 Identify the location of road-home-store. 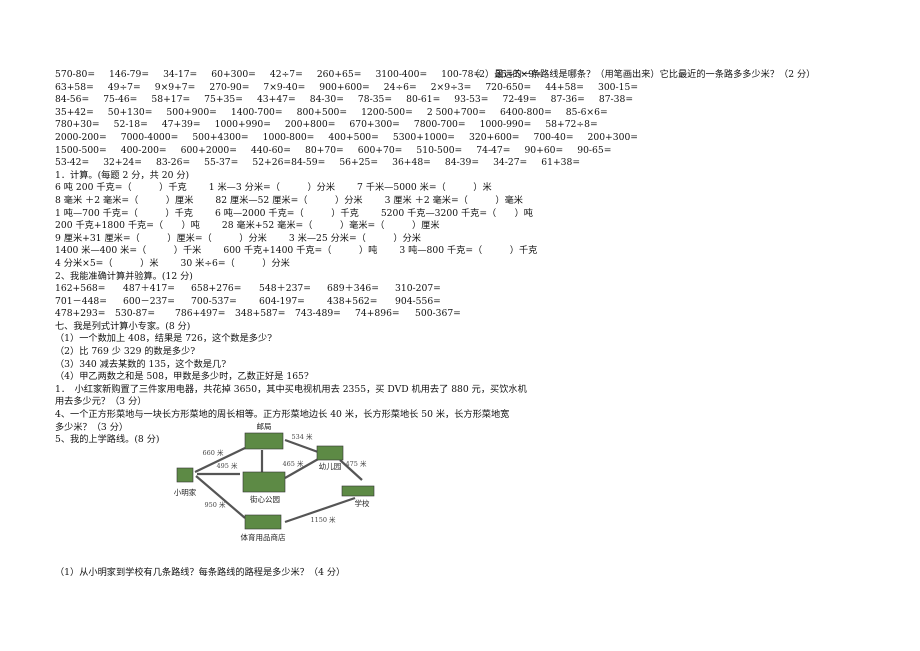
(220, 497).